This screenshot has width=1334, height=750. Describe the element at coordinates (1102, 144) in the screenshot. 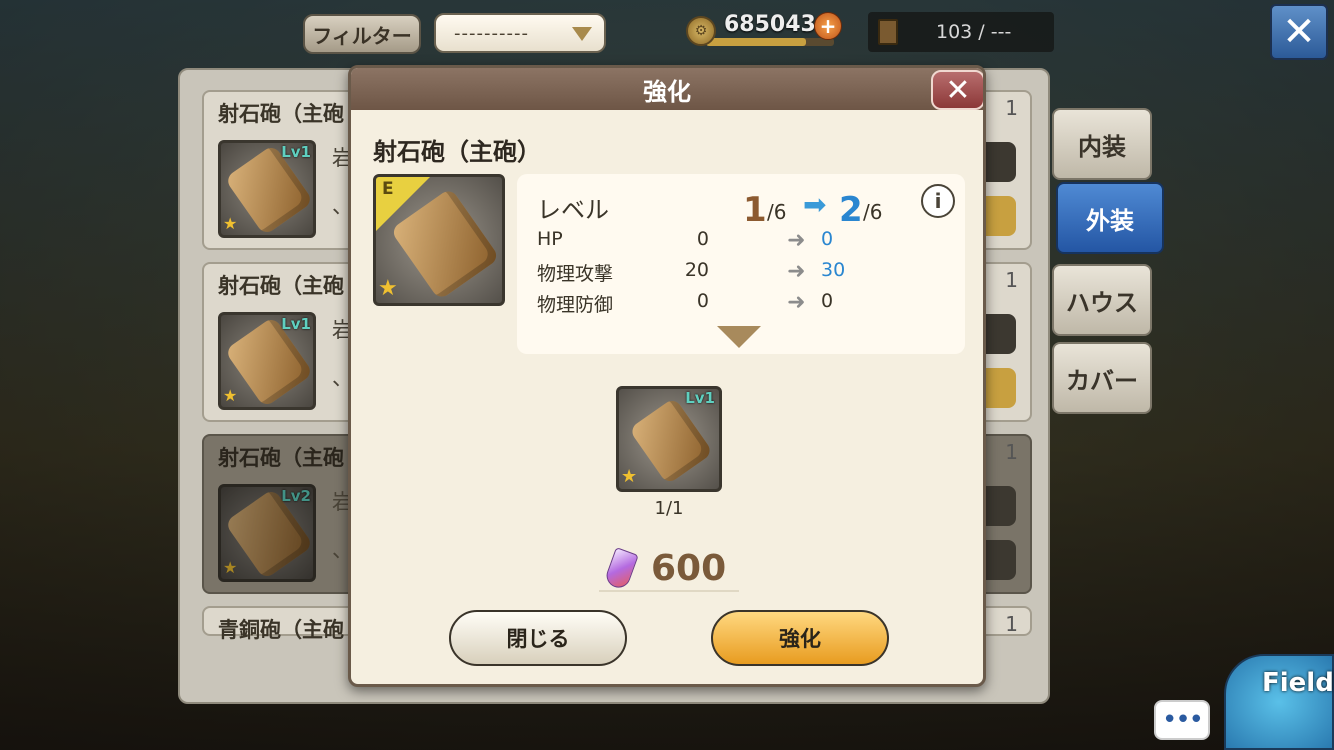

I see `tab-interior: 内装` at that location.